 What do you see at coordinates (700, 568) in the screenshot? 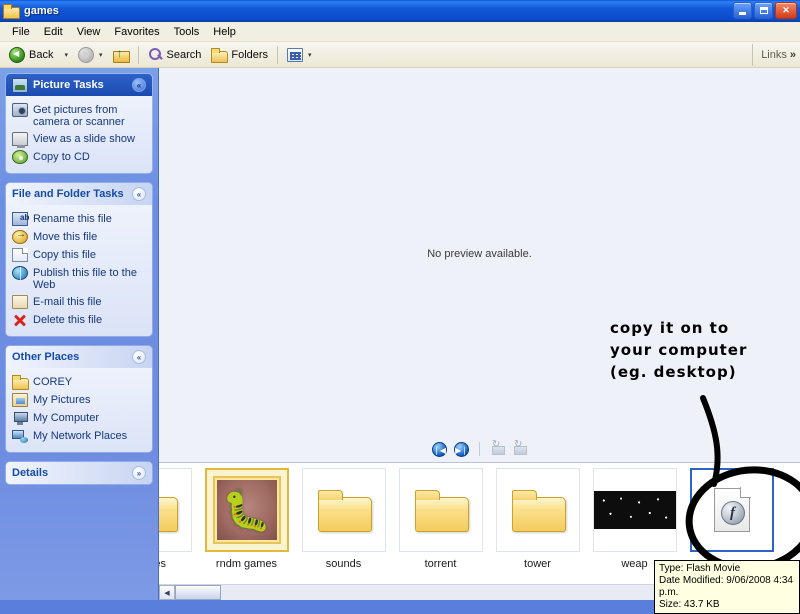
I see `tooltip-type: Type: Flash Movie` at bounding box center [700, 568].